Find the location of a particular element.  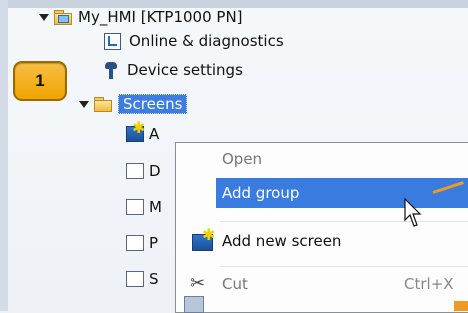

scissors-icon: ✂ is located at coordinates (198, 283).